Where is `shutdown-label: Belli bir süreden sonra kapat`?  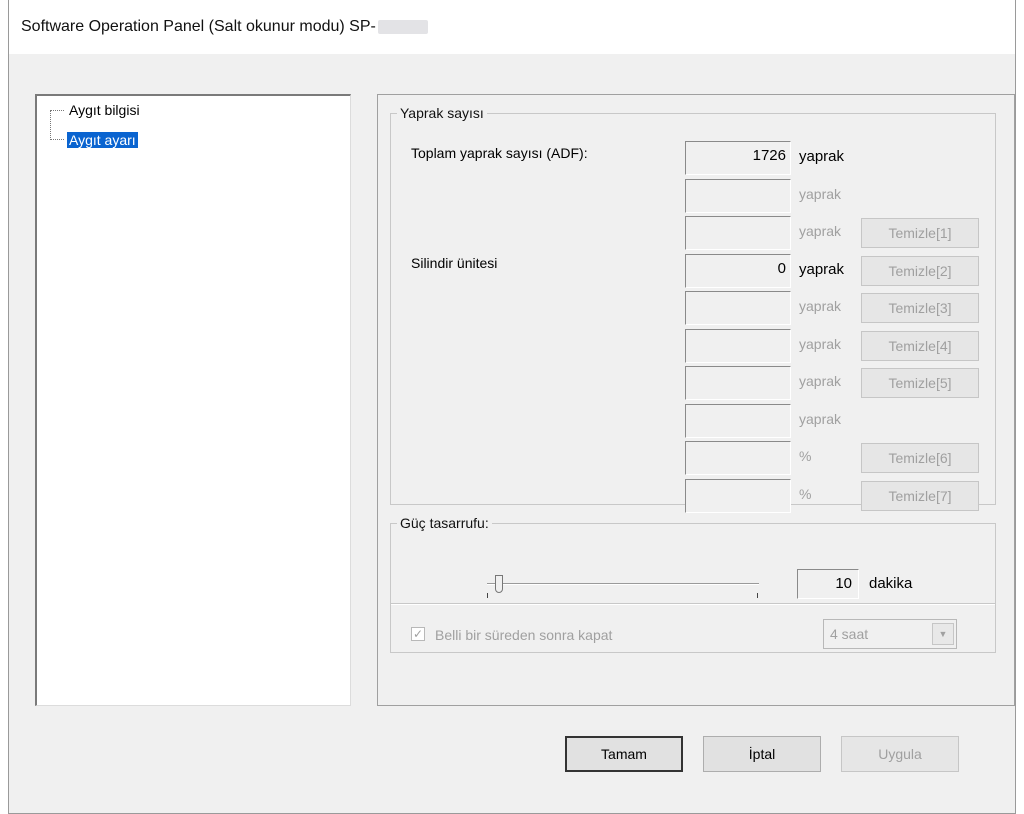 shutdown-label: Belli bir süreden sonra kapat is located at coordinates (524, 635).